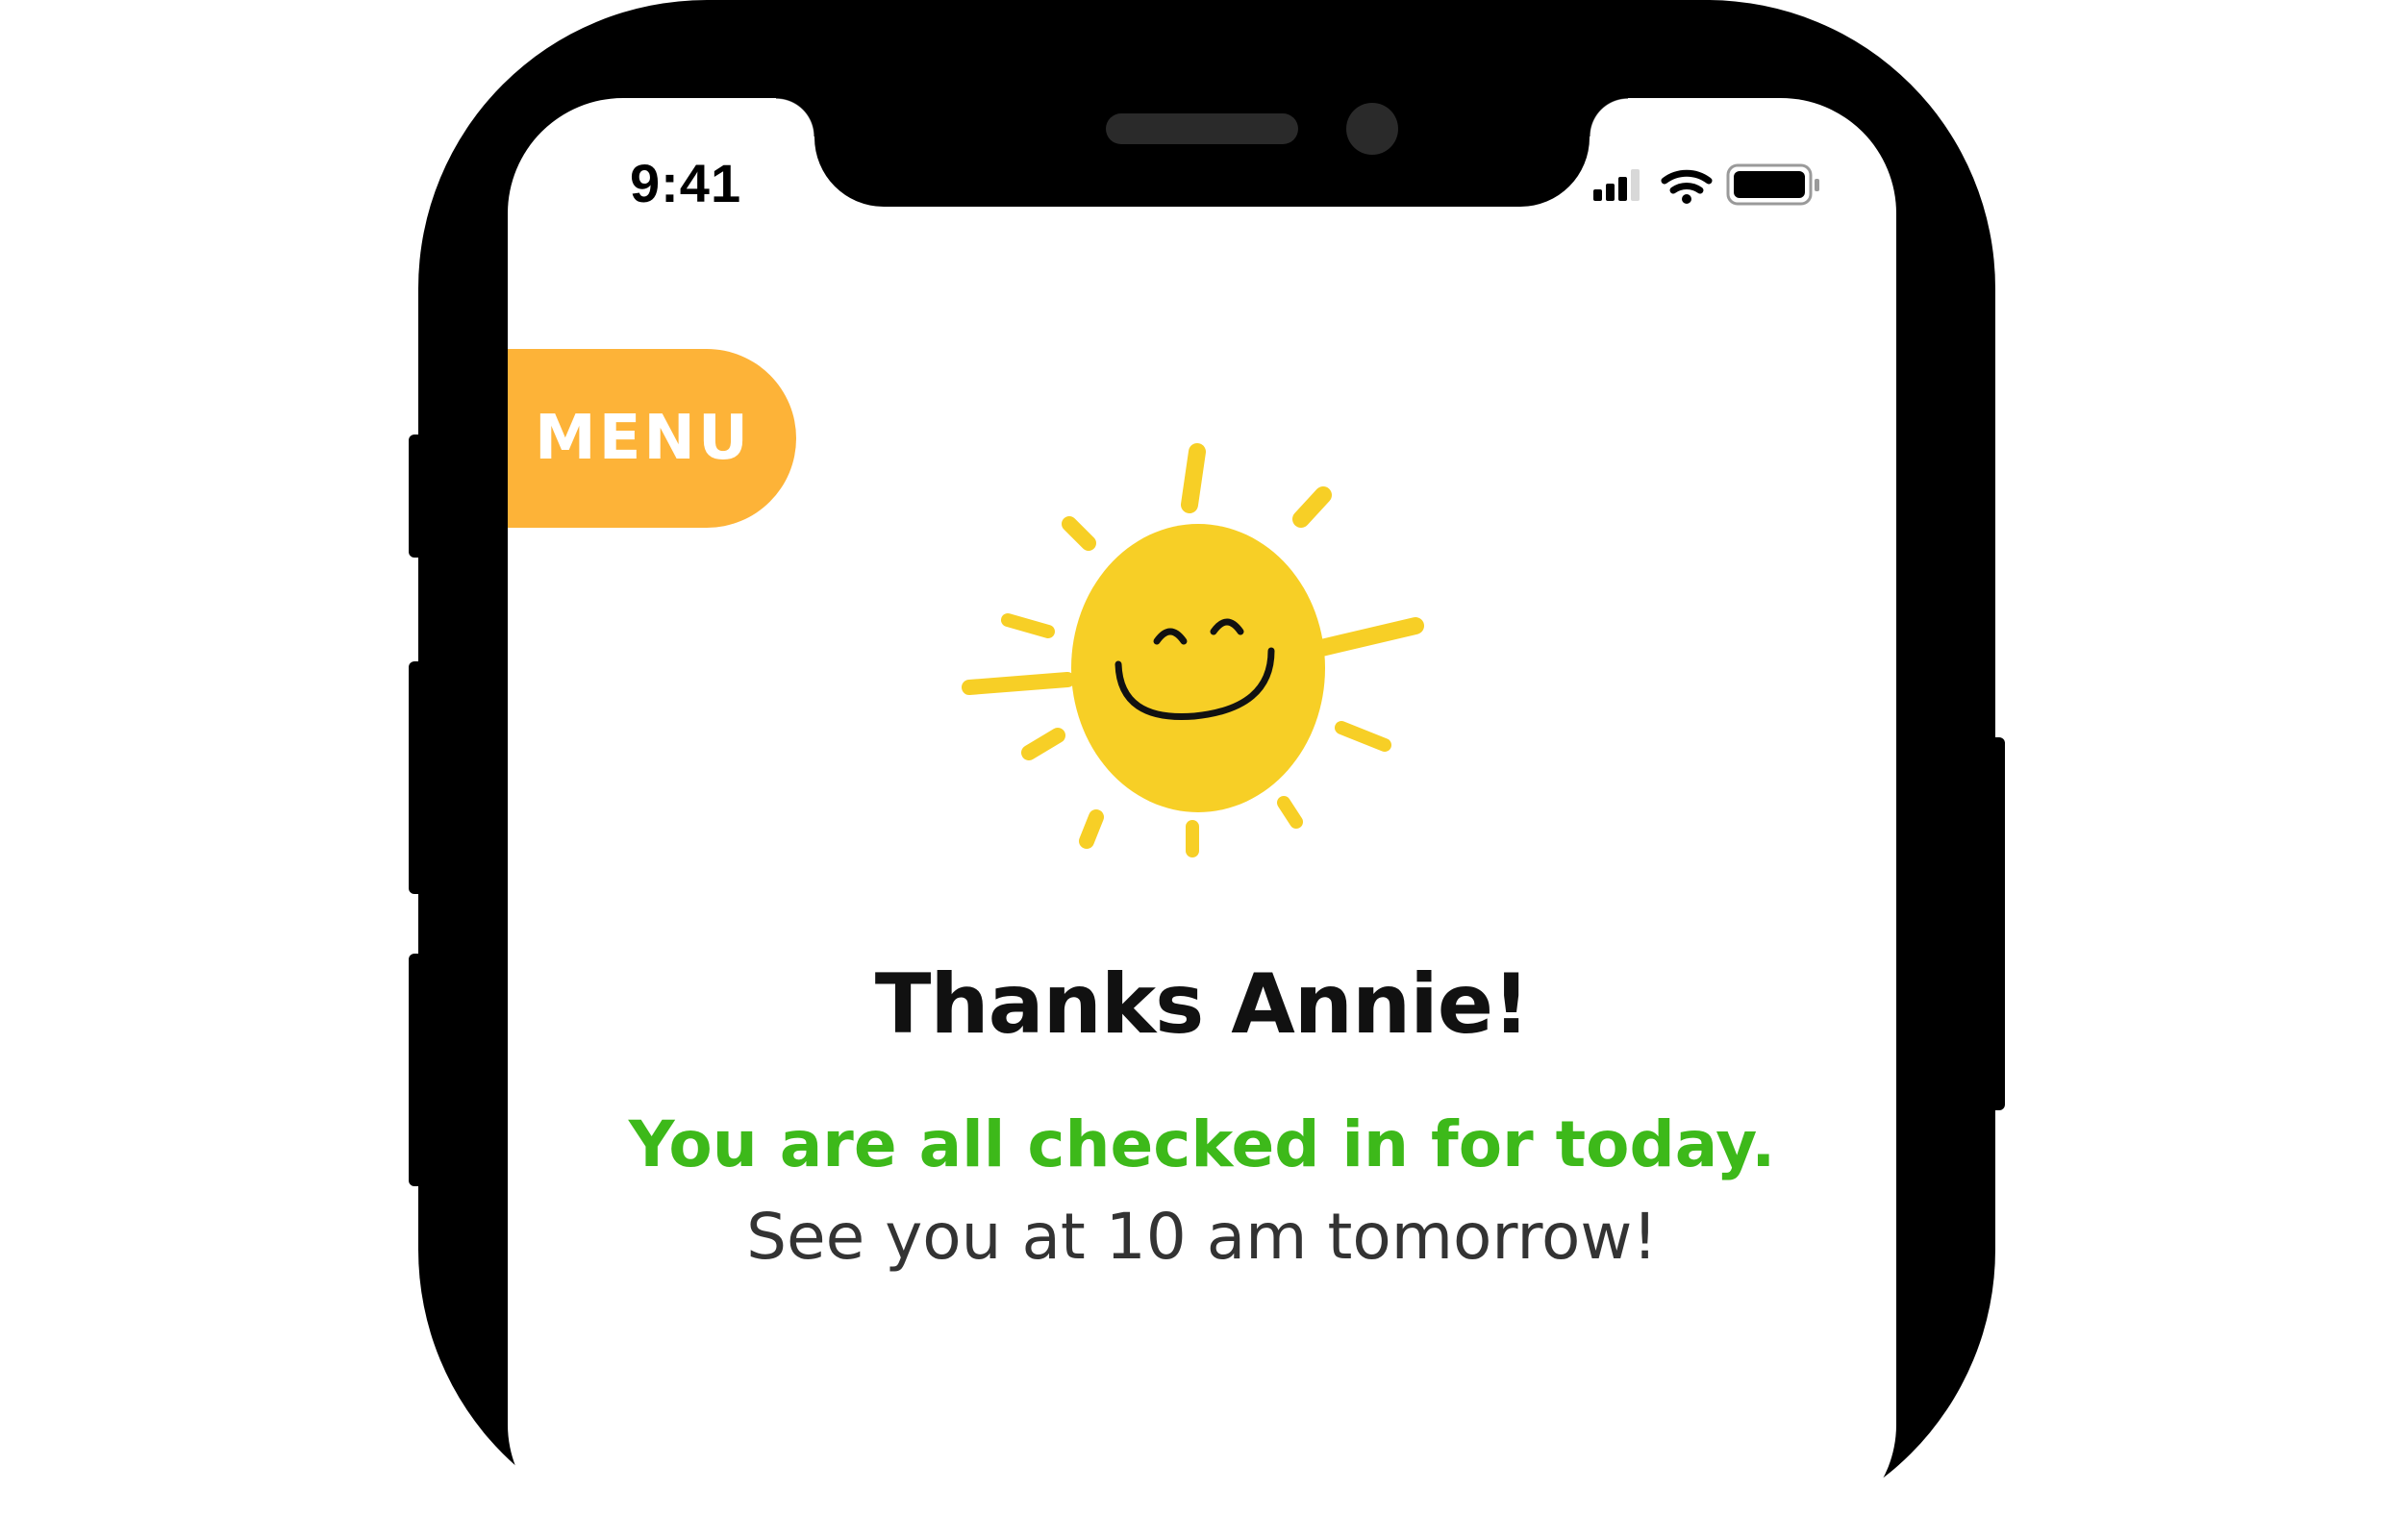 The width and height of the screenshot is (2404, 1540). I want to click on next-visit-text: See you at 10 am tomorrow!, so click(1202, 1237).